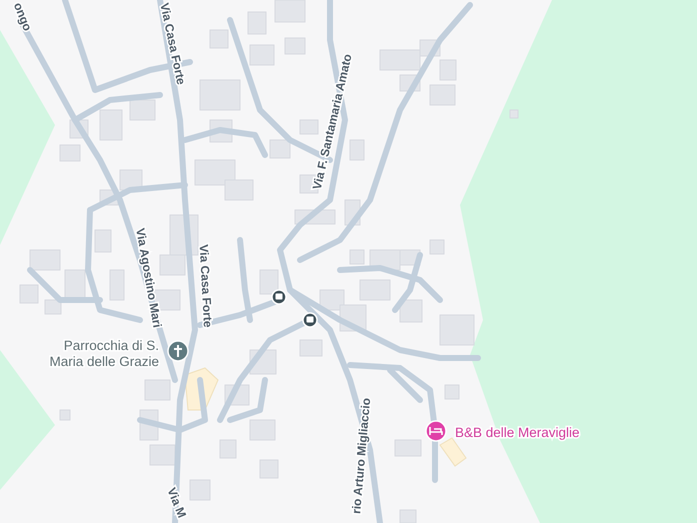 The height and width of the screenshot is (523, 697). Describe the element at coordinates (436, 431) in the screenshot. I see `bed-icon` at that location.